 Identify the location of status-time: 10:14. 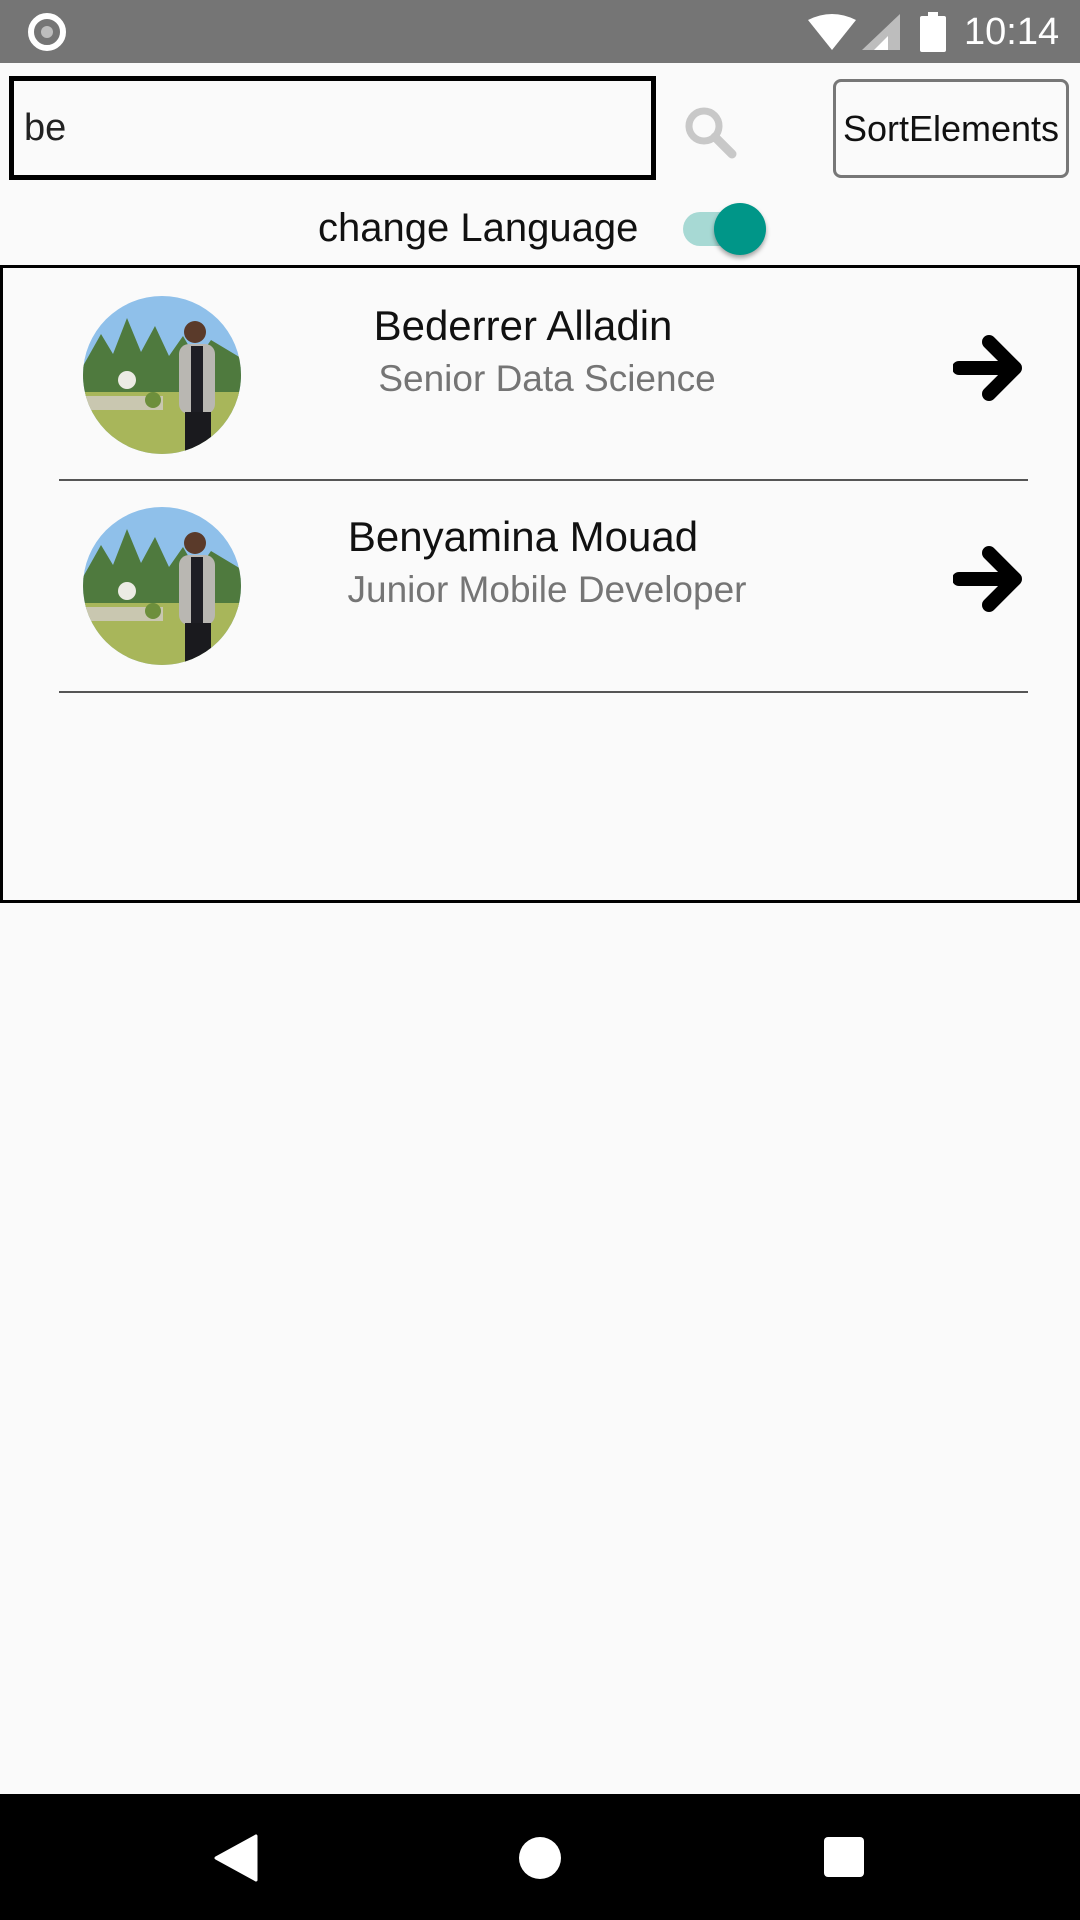
(1012, 32).